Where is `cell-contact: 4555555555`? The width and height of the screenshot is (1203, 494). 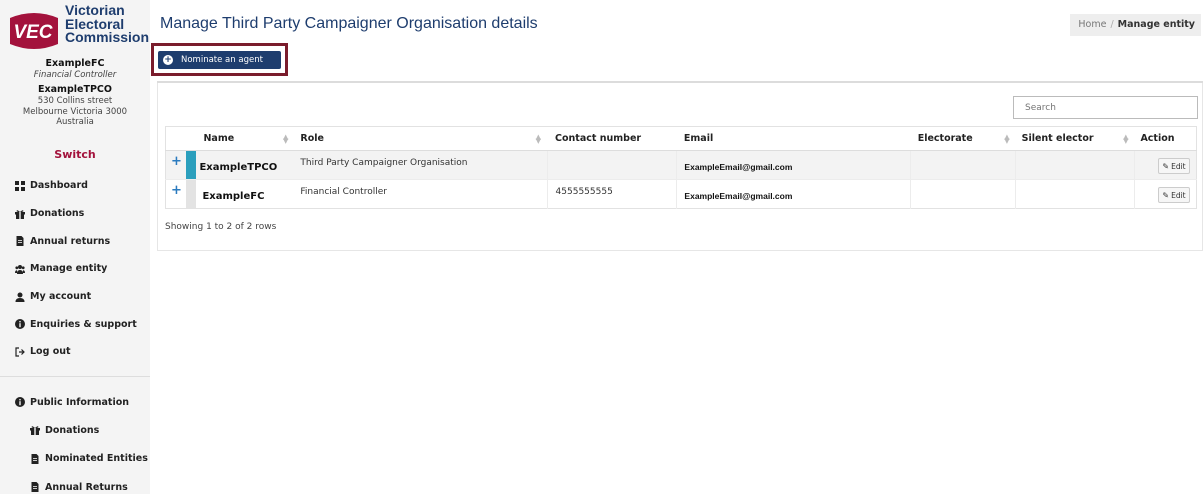 cell-contact: 4555555555 is located at coordinates (611, 194).